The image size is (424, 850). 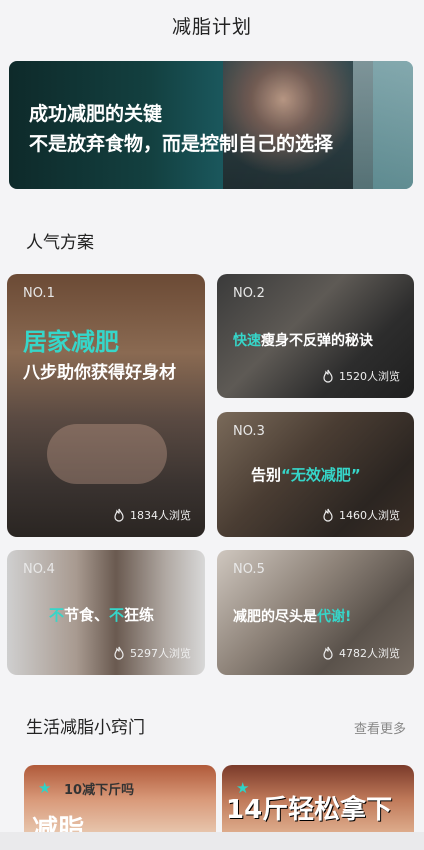 I want to click on plan-subtitle: 八步助你获得好身材, so click(x=99, y=373).